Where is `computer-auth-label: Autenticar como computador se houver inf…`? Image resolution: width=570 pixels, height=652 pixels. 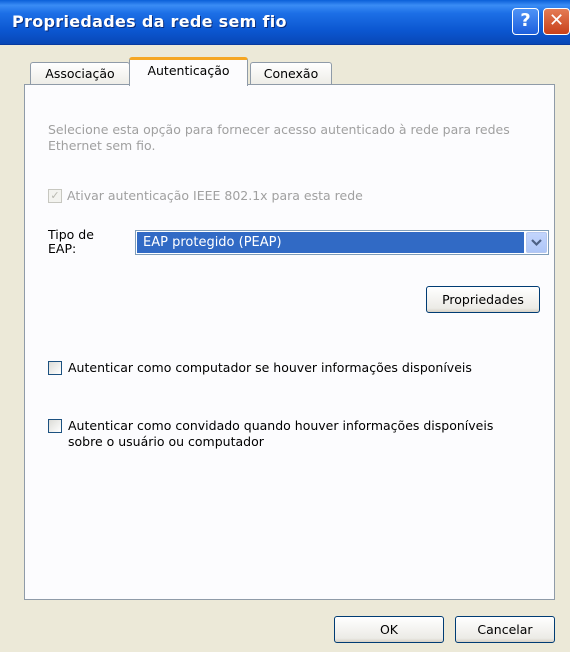 computer-auth-label: Autenticar como computador se houver inf… is located at coordinates (270, 367).